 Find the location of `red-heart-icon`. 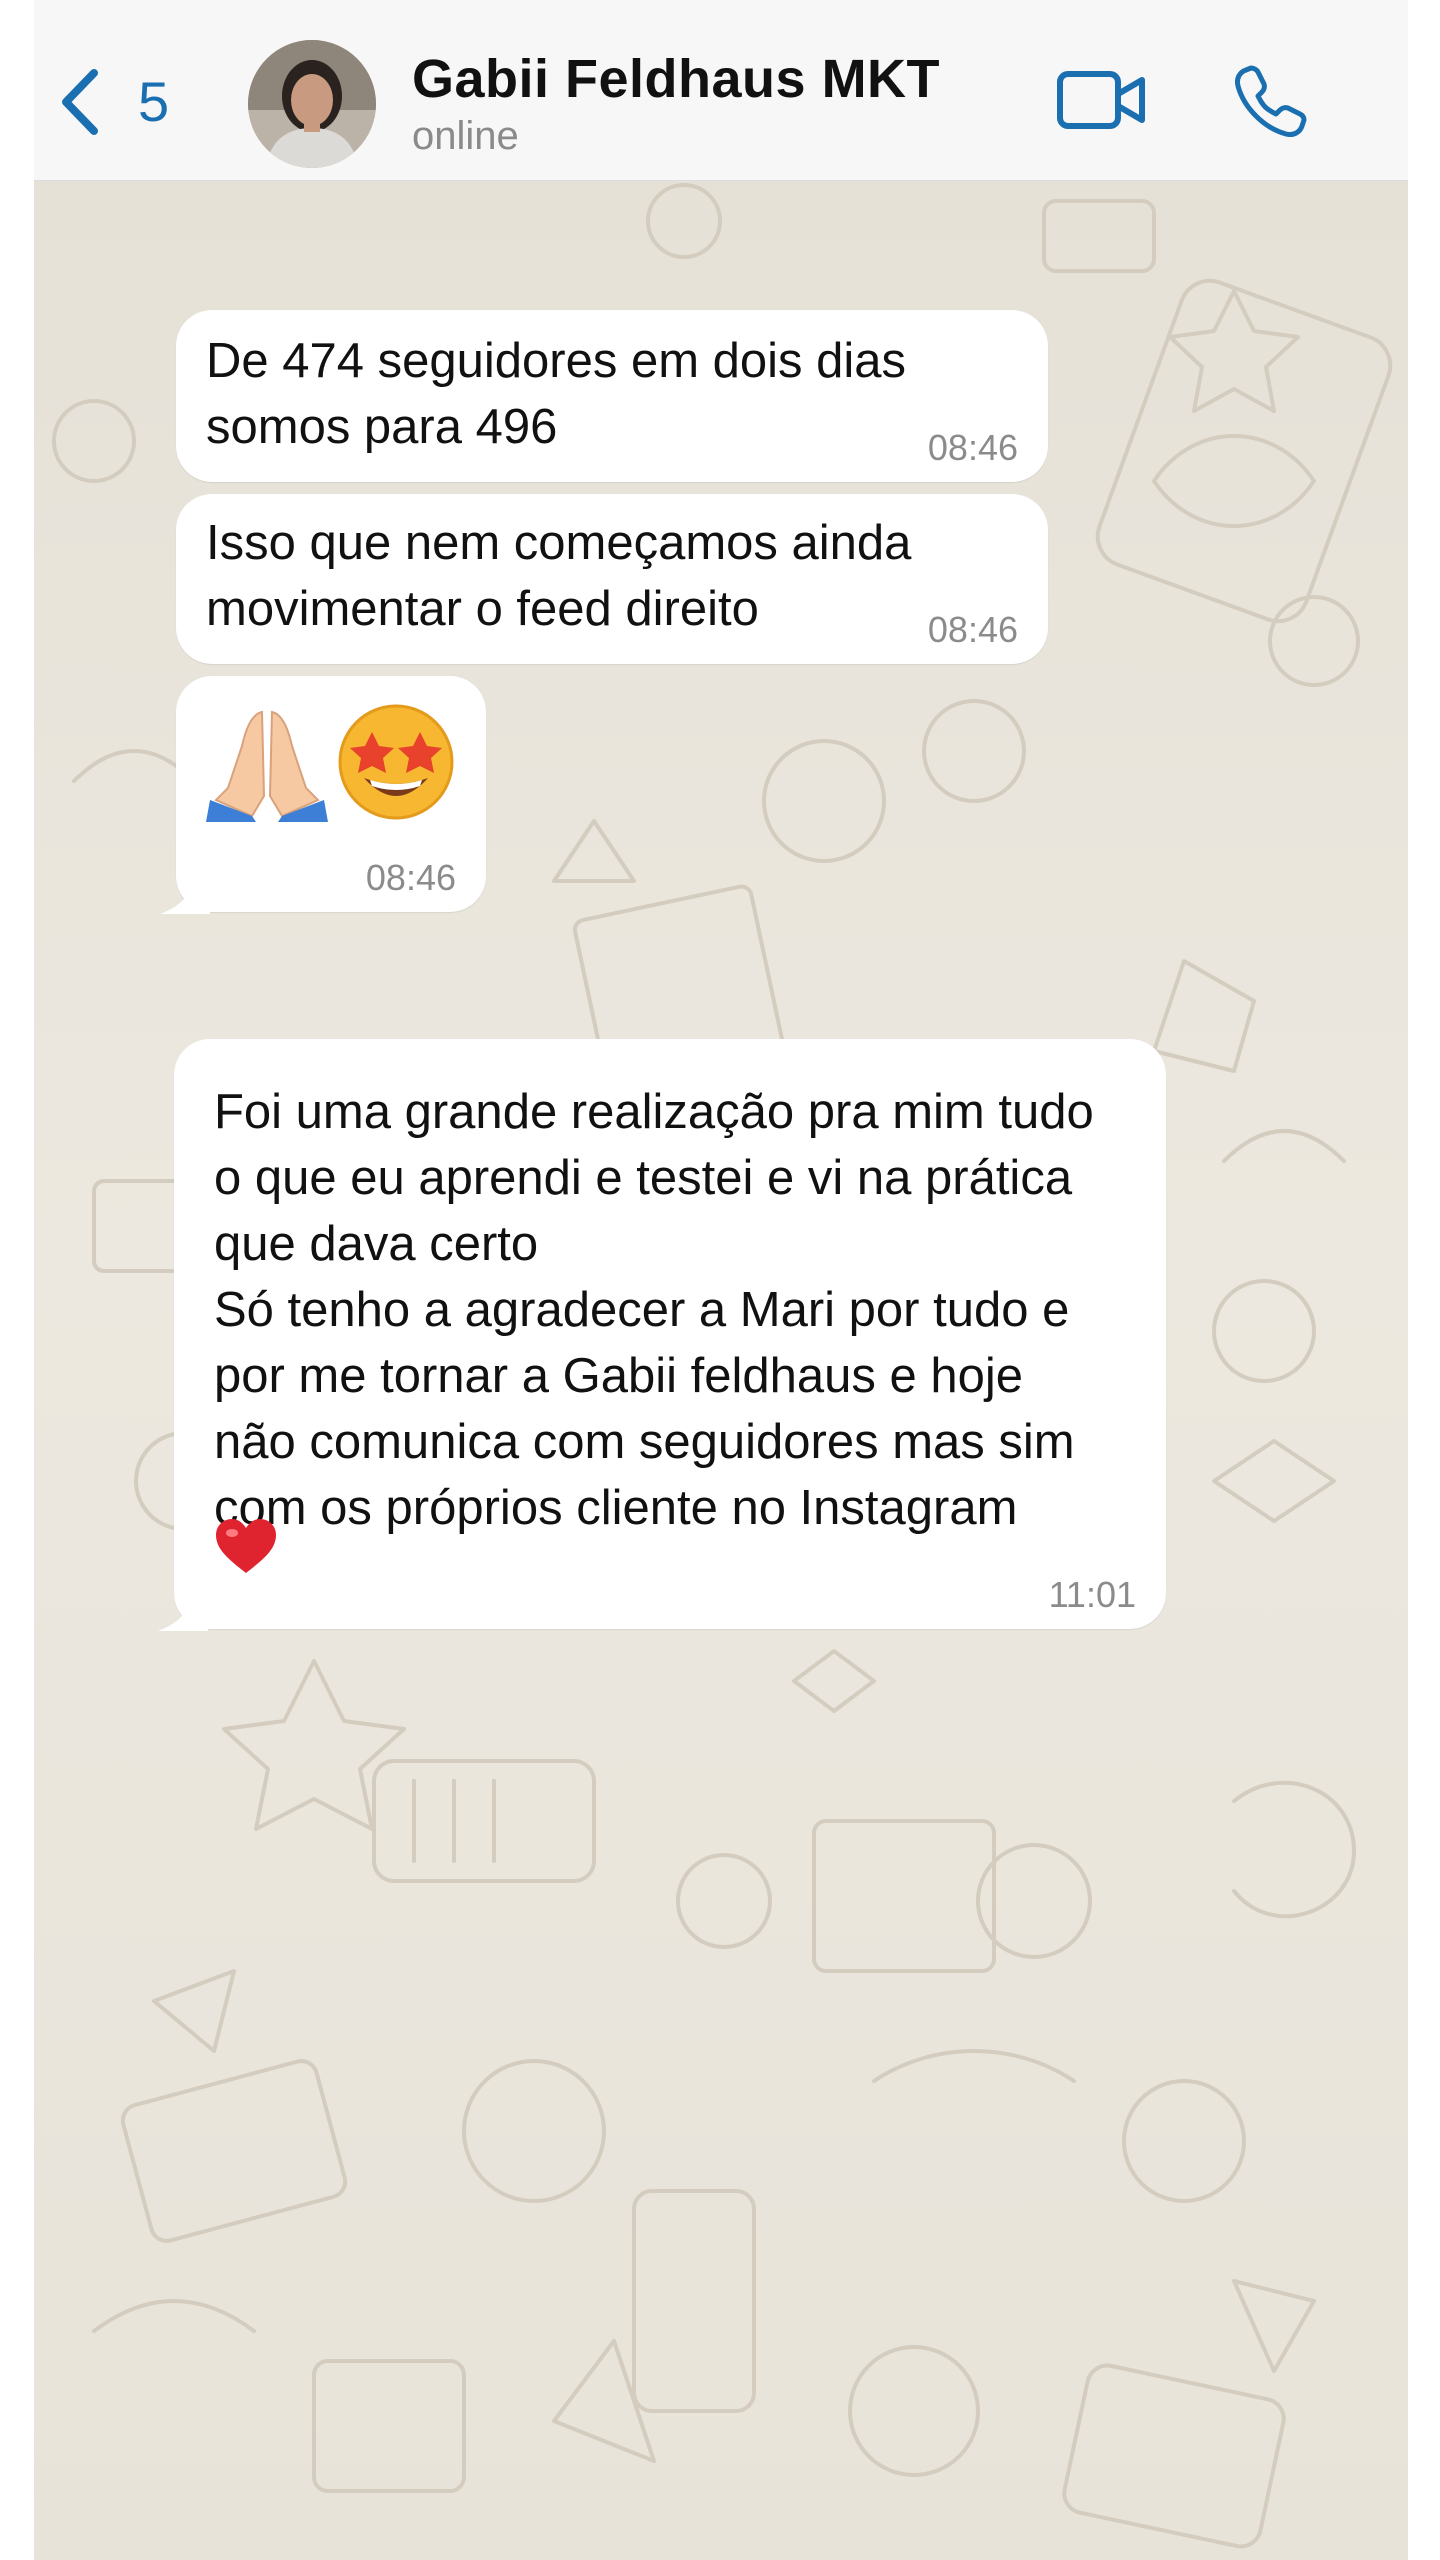

red-heart-icon is located at coordinates (246, 1546).